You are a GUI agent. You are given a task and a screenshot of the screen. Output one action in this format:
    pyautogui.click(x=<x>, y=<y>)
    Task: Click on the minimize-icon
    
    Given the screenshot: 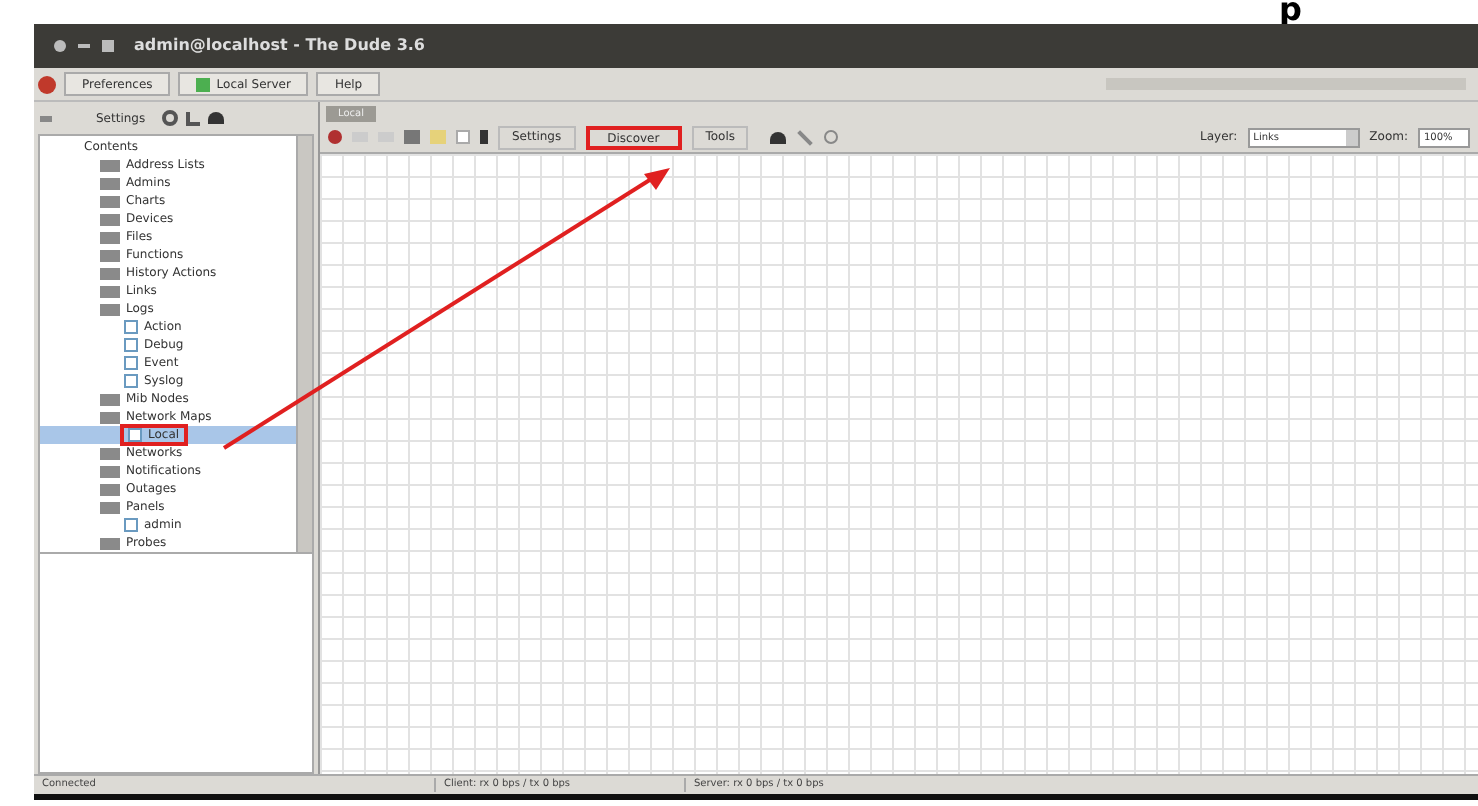 What is the action you would take?
    pyautogui.click(x=84, y=46)
    